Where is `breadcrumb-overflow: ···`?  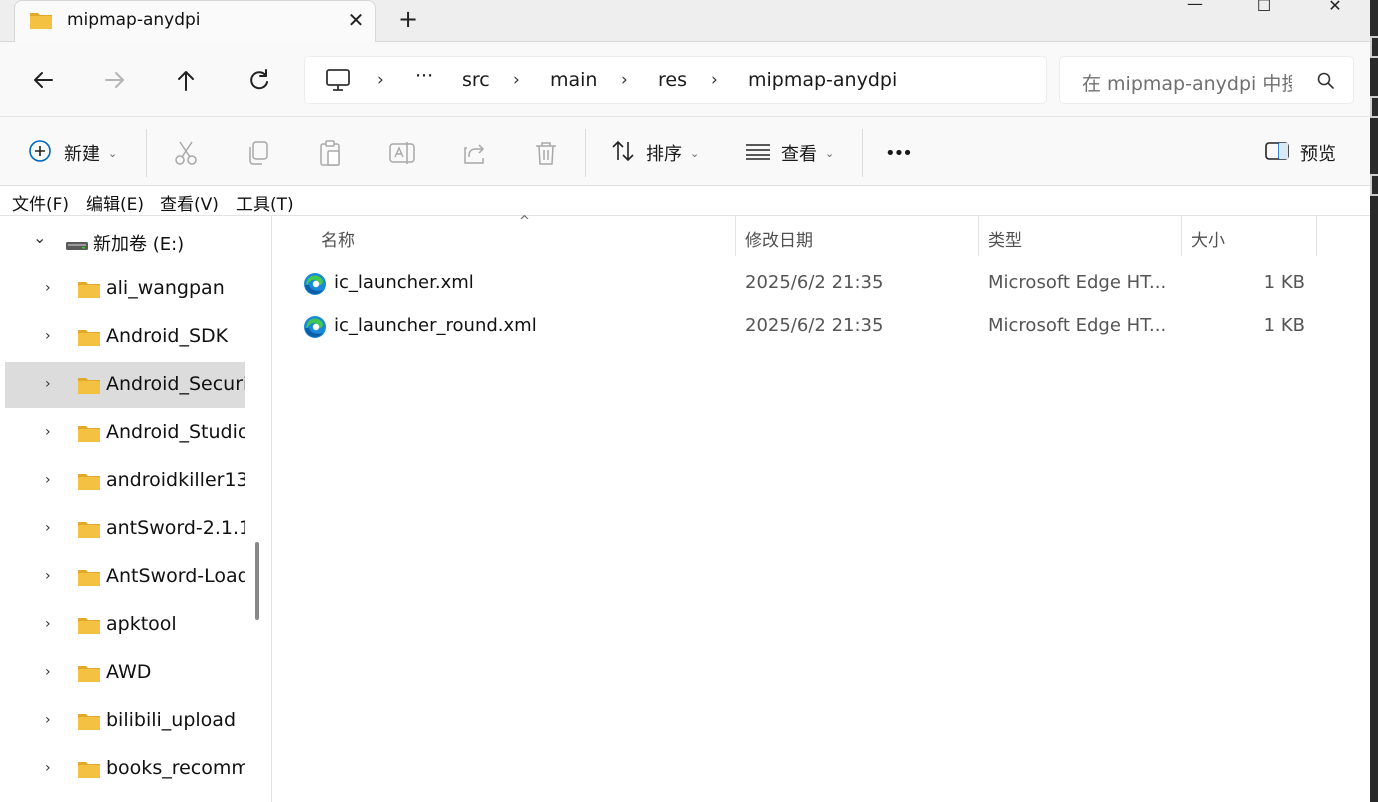 breadcrumb-overflow: ··· is located at coordinates (424, 76).